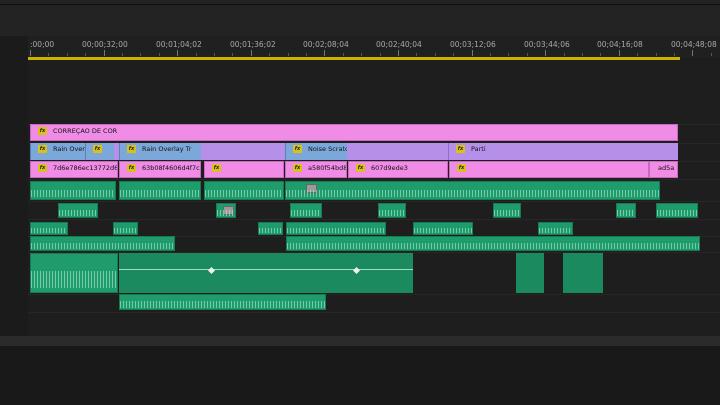 The height and width of the screenshot is (405, 720). I want to click on clip-name: 607d9ede3, so click(389, 168).